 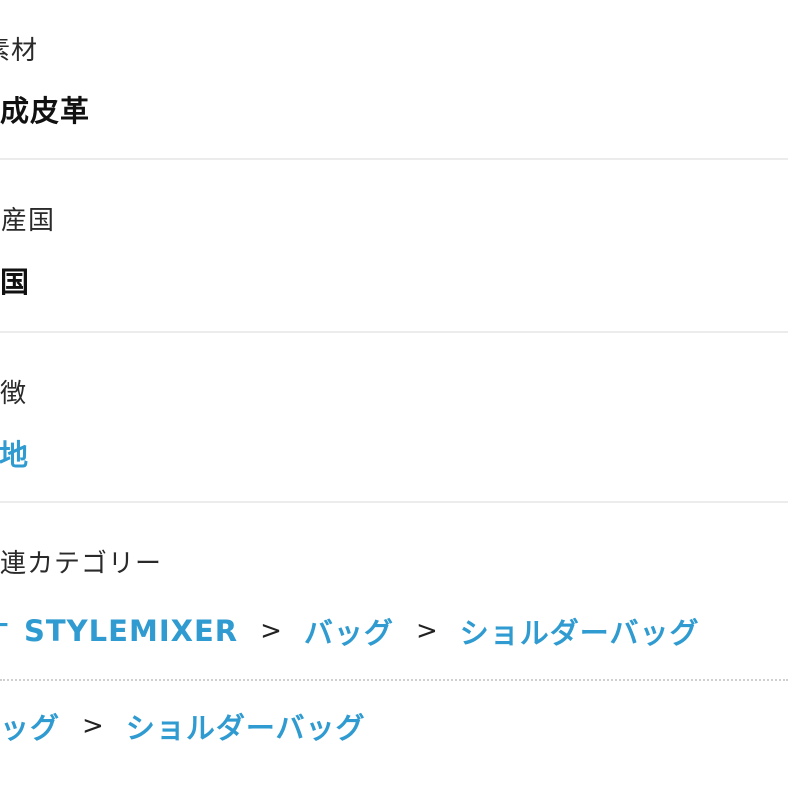 I want to click on breadcrumb-row-2: バッグ > ショルダーバッグ, so click(x=183, y=726).